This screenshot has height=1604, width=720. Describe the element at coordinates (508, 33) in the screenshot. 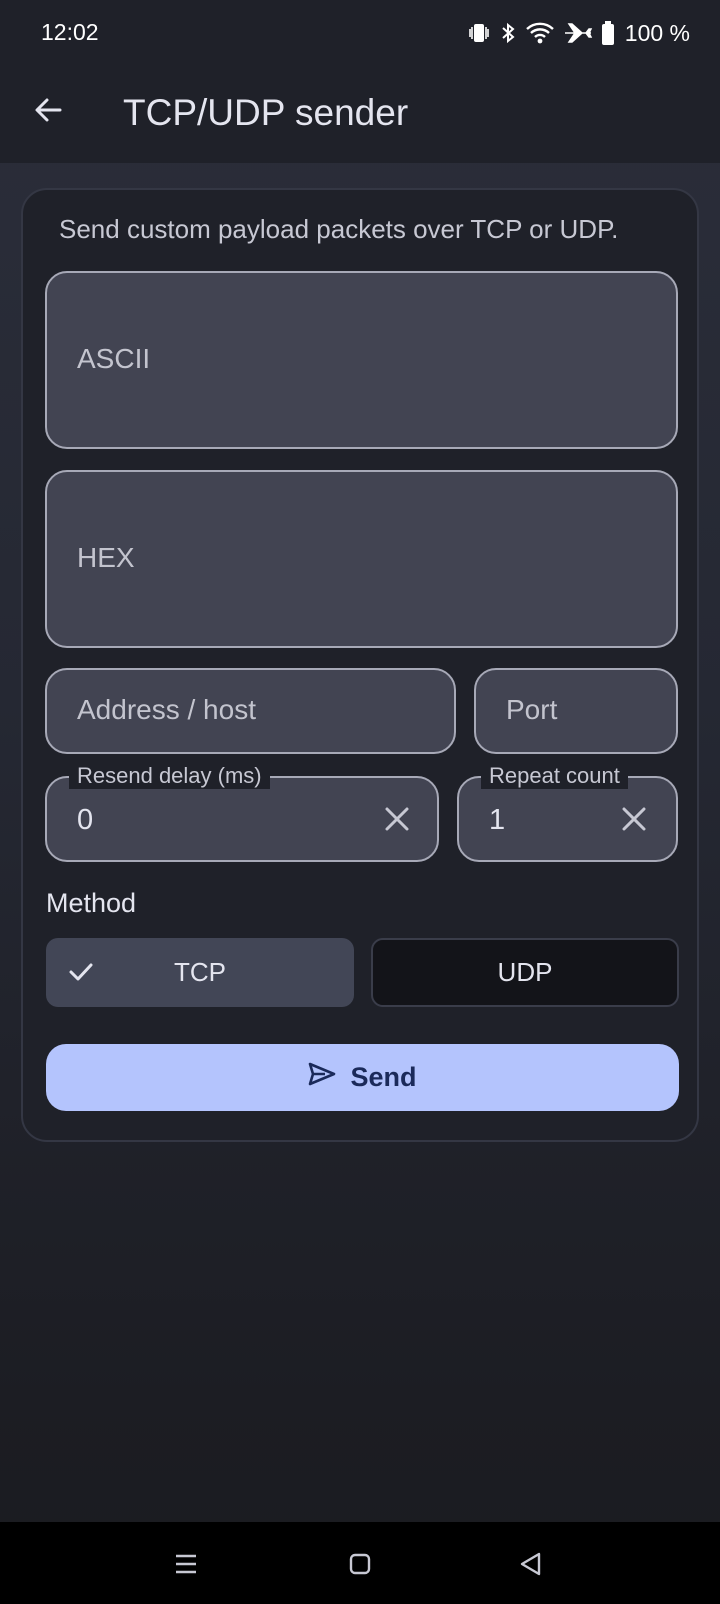

I see `bluetooth-icon` at that location.